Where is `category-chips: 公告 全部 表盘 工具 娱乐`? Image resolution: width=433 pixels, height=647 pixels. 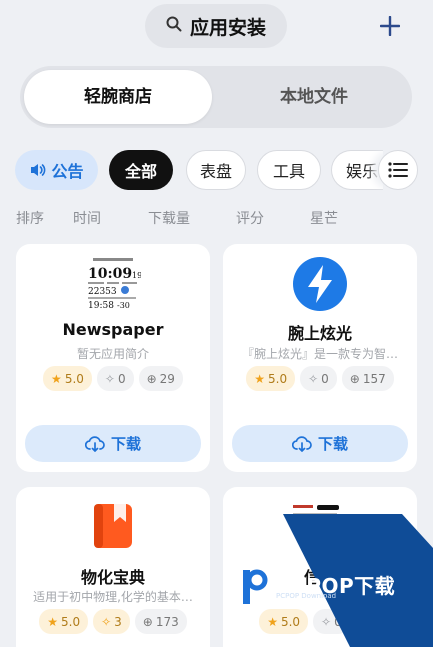
category-chips: 公告 全部 表盘 工具 娱乐 is located at coordinates (216, 170).